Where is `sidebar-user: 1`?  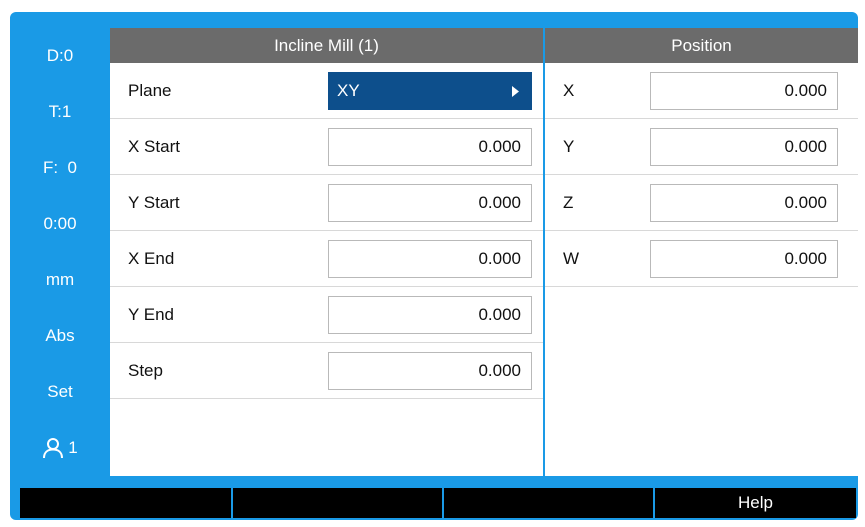
sidebar-user: 1 is located at coordinates (60, 448).